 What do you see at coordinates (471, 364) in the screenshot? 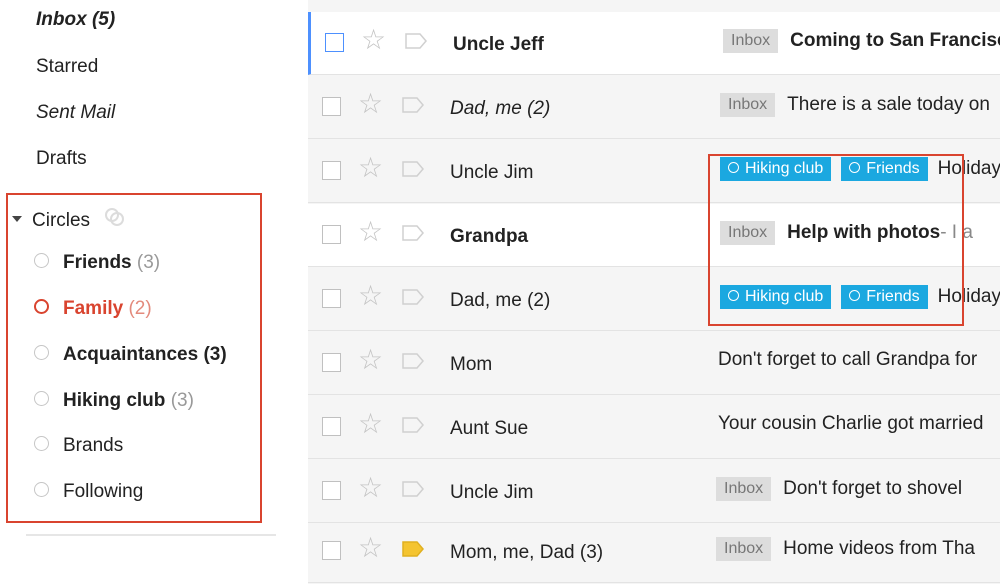
I see `row-sender: Mom` at bounding box center [471, 364].